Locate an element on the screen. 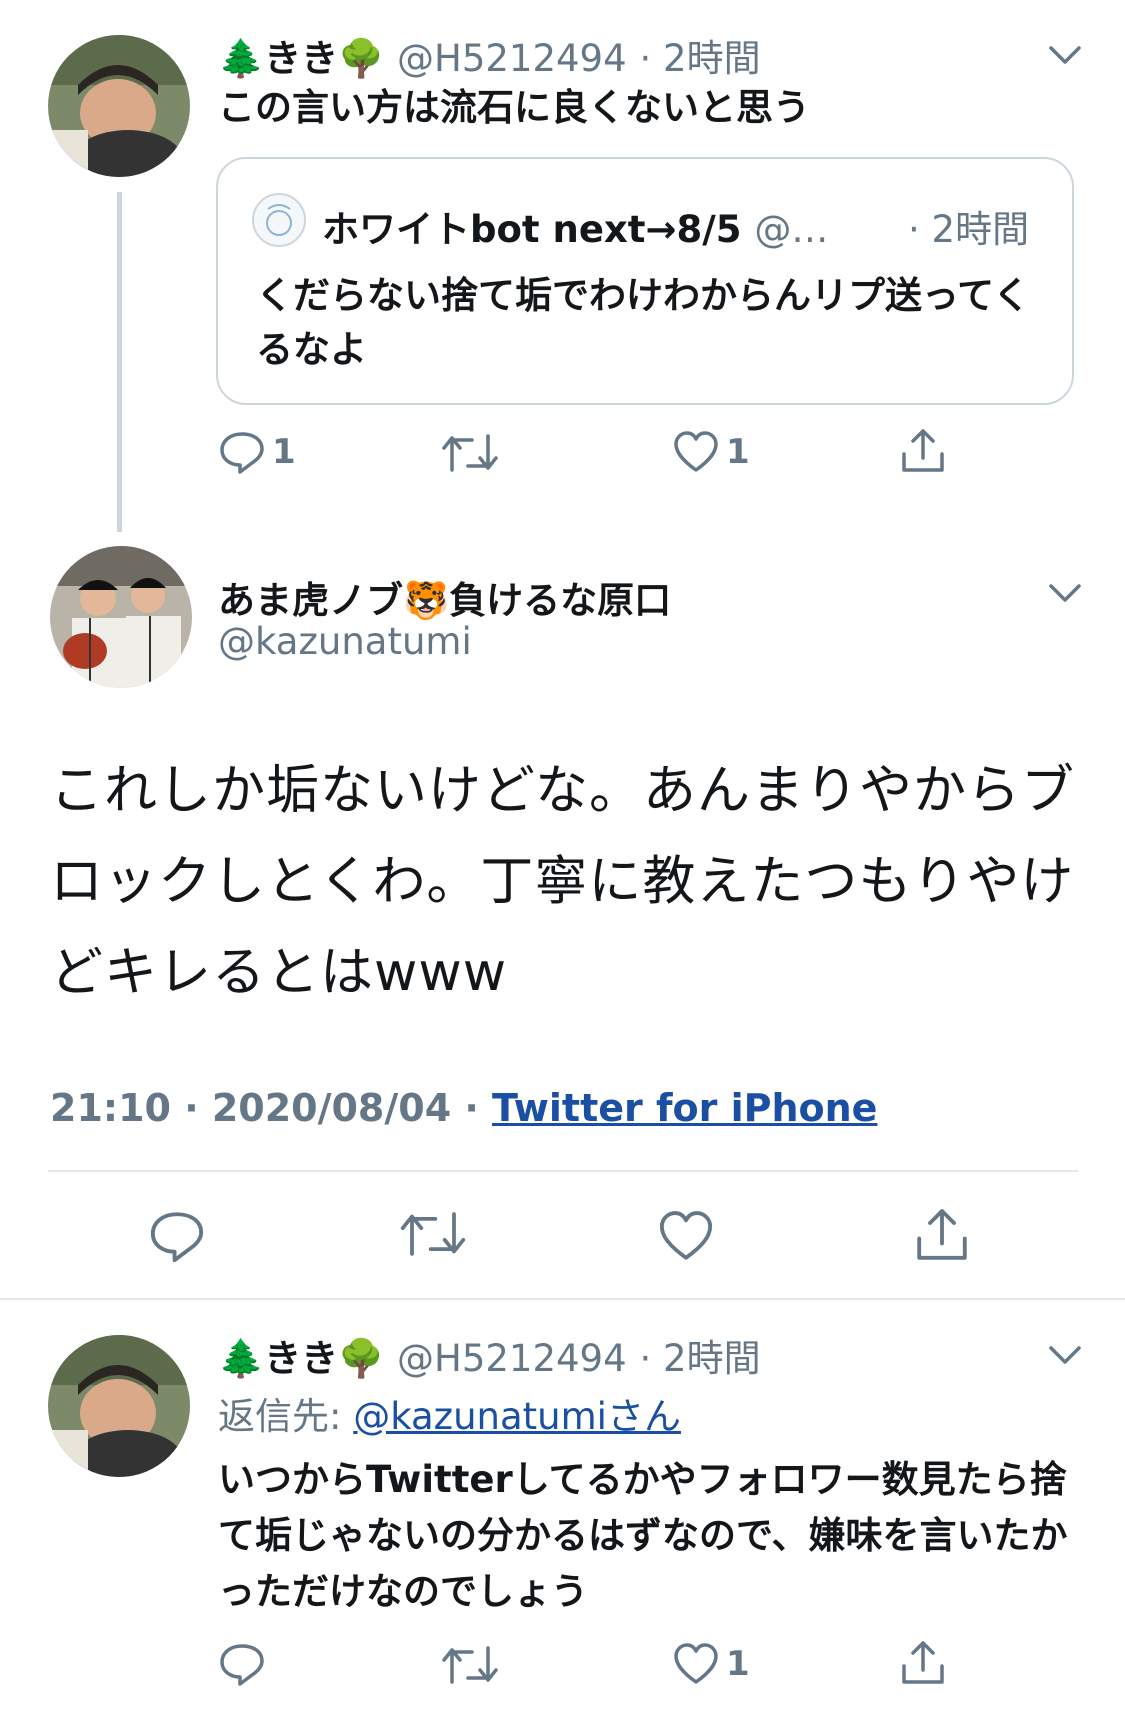 Image resolution: width=1125 pixels, height=1718 pixels. replying-to-link: @kazunatumiさん is located at coordinates (517, 1416).